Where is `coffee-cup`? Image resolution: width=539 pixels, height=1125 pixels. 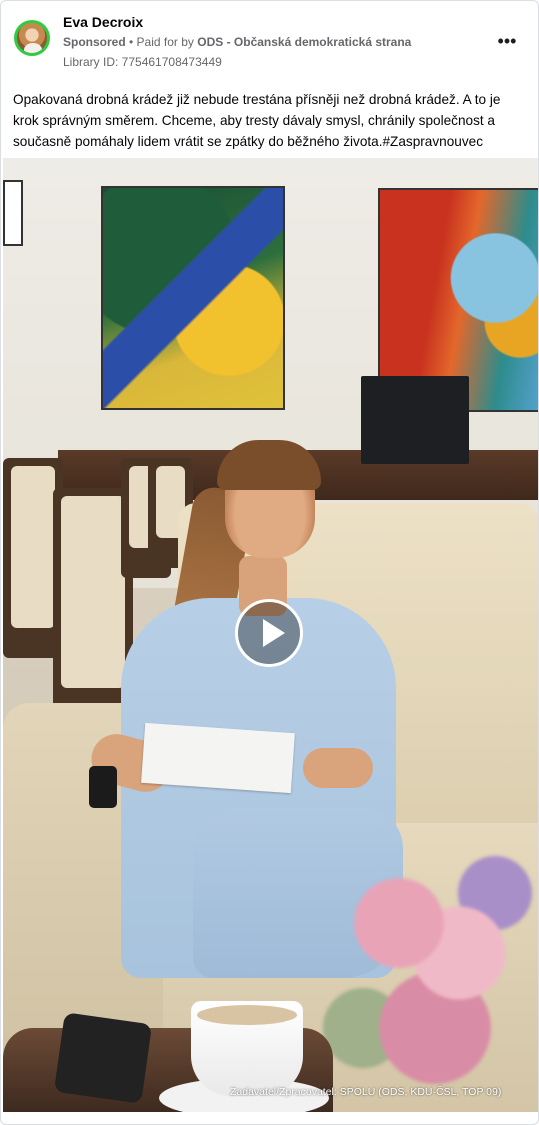 coffee-cup is located at coordinates (247, 1048).